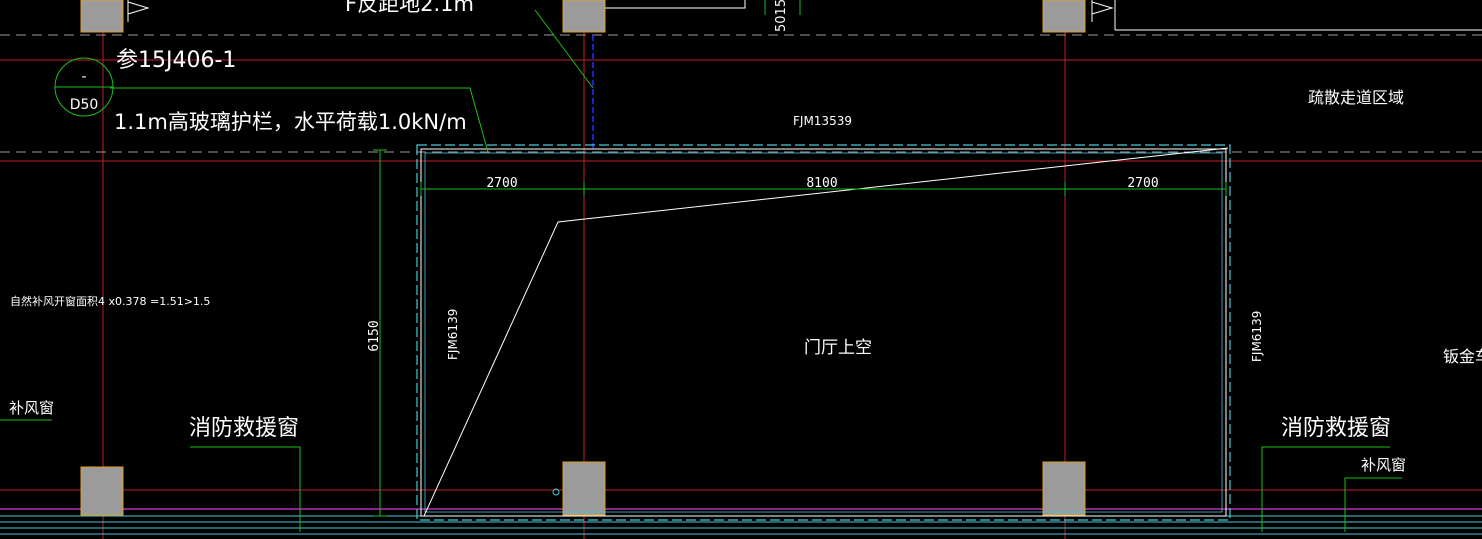 The height and width of the screenshot is (539, 1482). What do you see at coordinates (1142, 183) in the screenshot?
I see `dim-text-right: 2700` at bounding box center [1142, 183].